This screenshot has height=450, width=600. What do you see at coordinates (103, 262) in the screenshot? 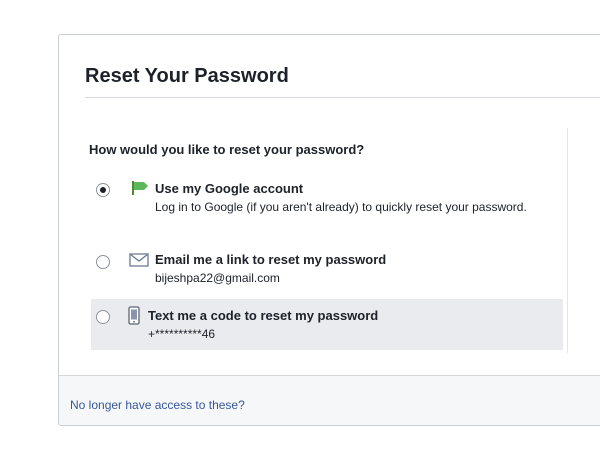
I see `email-link-radio` at bounding box center [103, 262].